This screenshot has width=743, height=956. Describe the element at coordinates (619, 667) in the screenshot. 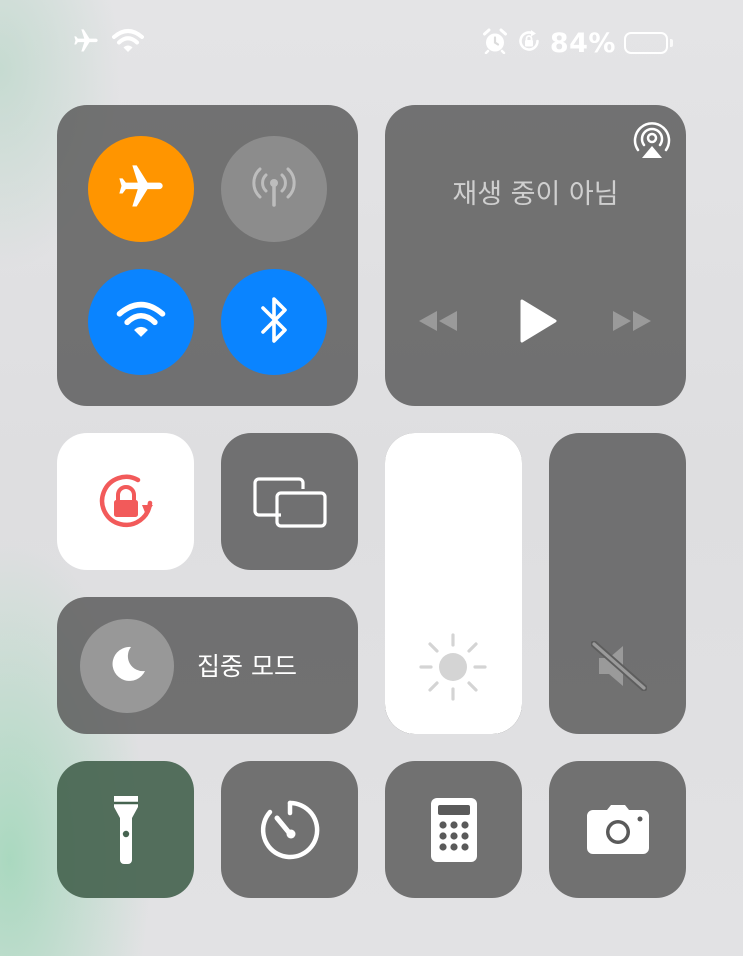

I see `speaker-muted-icon` at that location.